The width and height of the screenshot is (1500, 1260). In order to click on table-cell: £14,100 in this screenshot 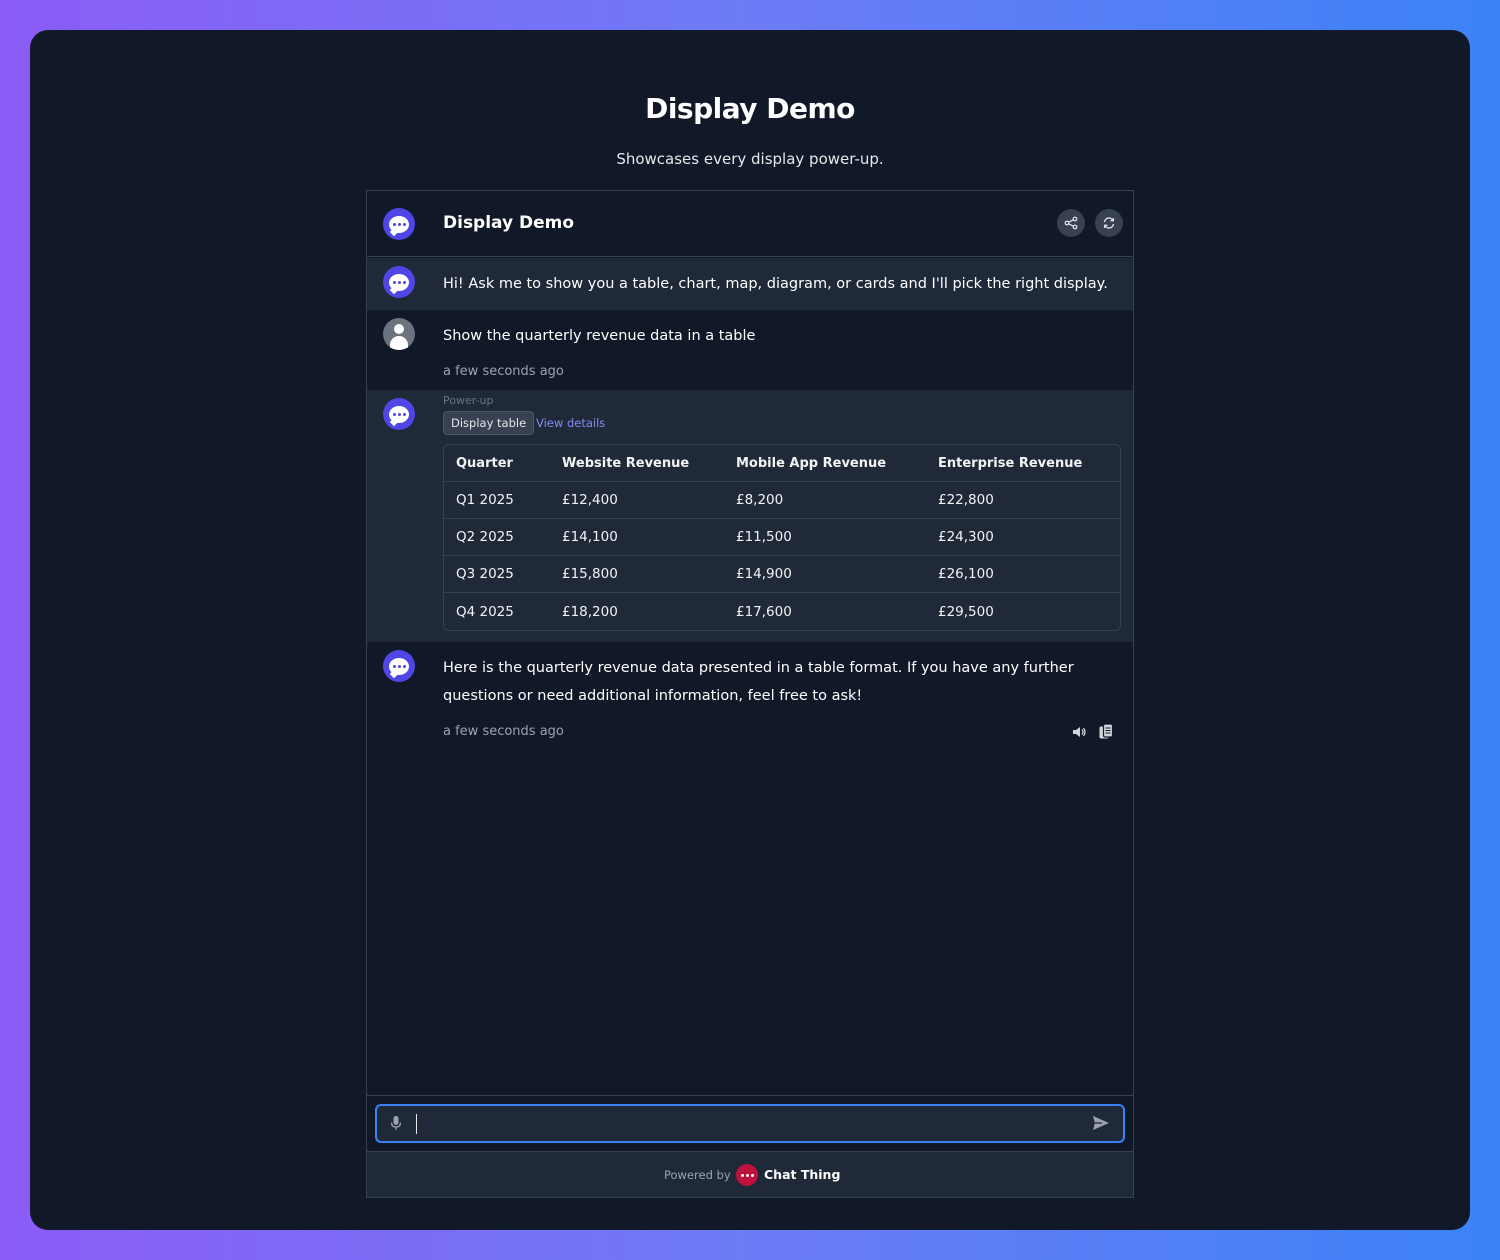, I will do `click(637, 537)`.